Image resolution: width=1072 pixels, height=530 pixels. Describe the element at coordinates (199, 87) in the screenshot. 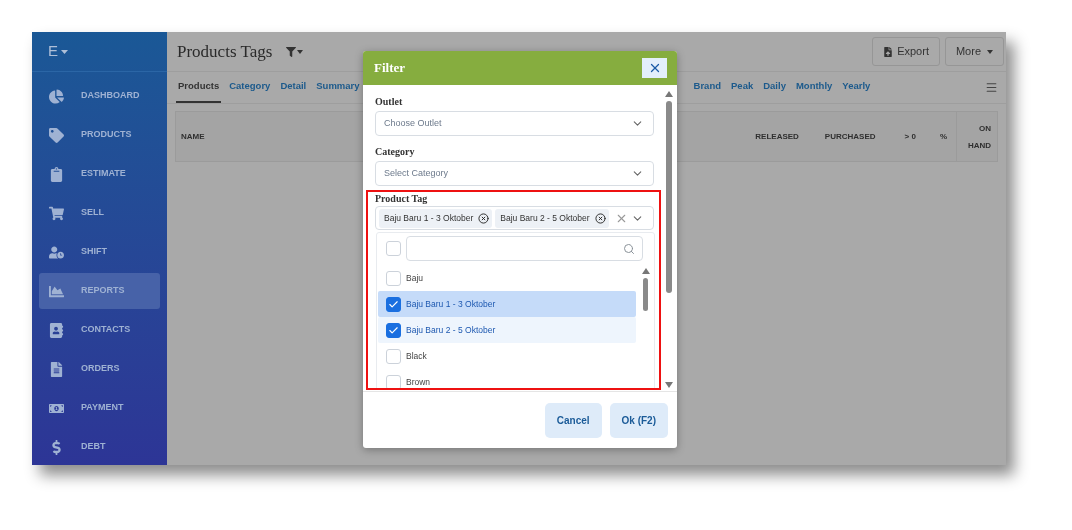

I see `tab: Products` at that location.